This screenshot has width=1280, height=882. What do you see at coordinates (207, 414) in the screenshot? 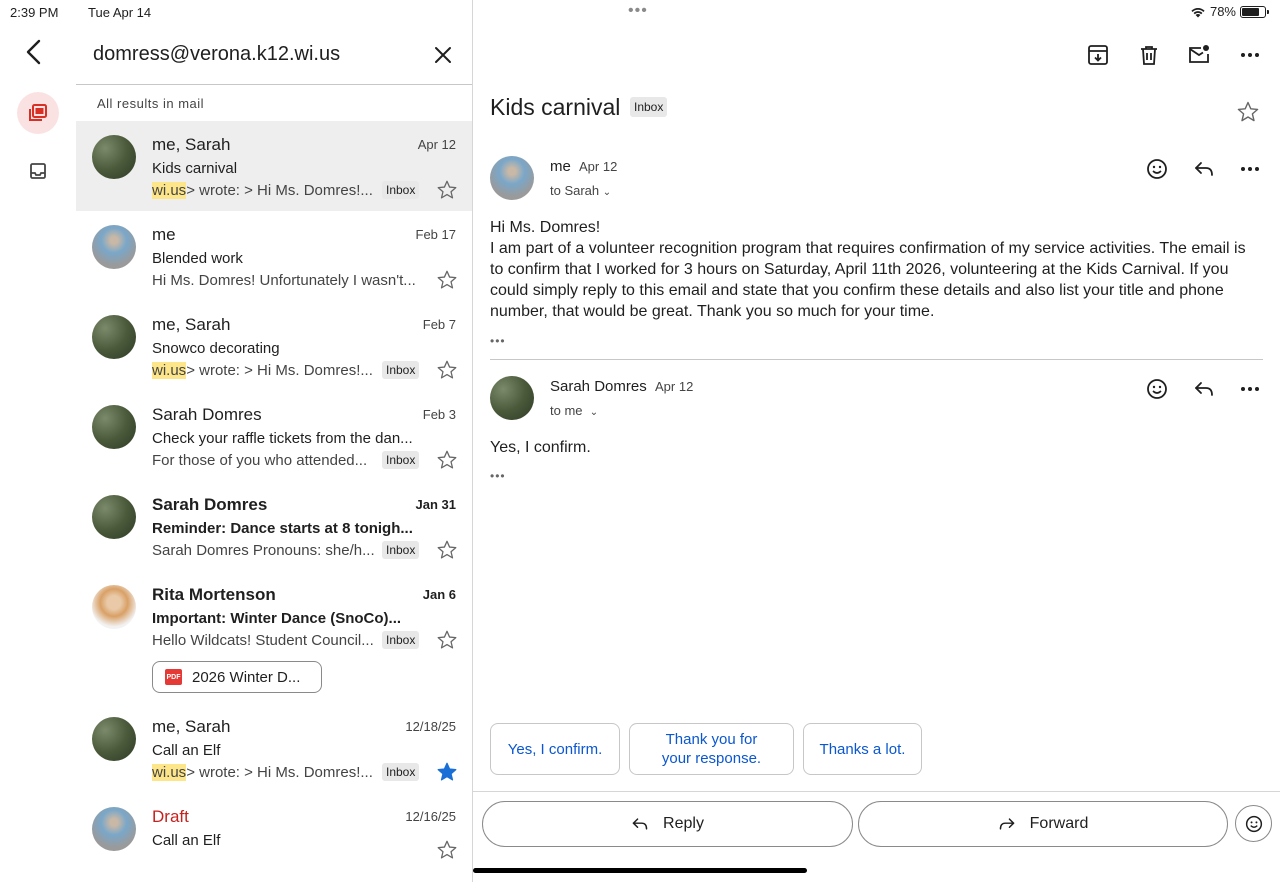
I see `mail-sender: Sarah Domres` at bounding box center [207, 414].